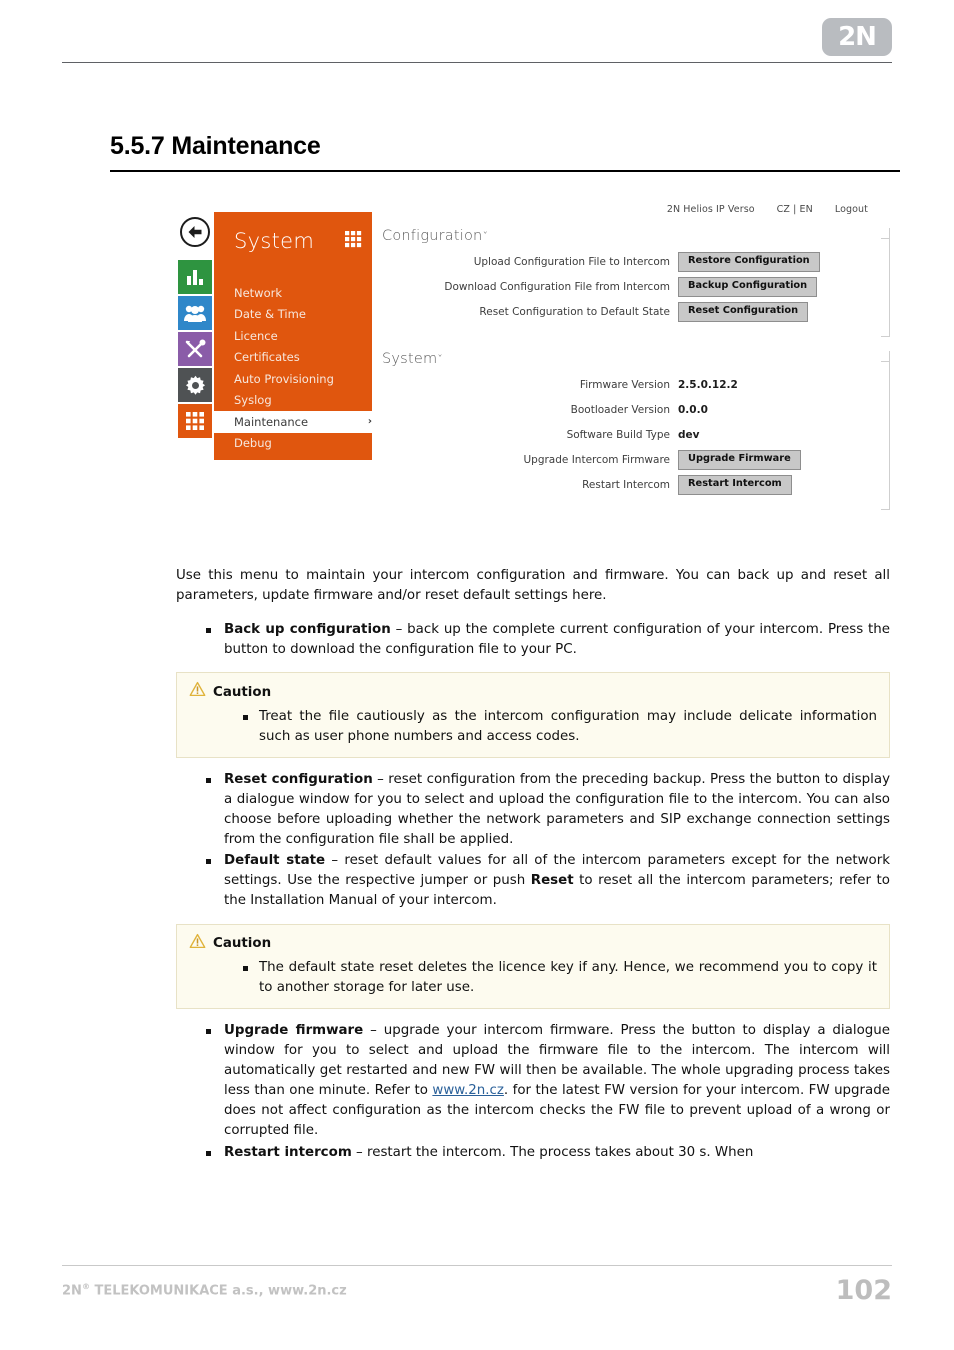  Describe the element at coordinates (195, 421) in the screenshot. I see `grid-icon` at that location.